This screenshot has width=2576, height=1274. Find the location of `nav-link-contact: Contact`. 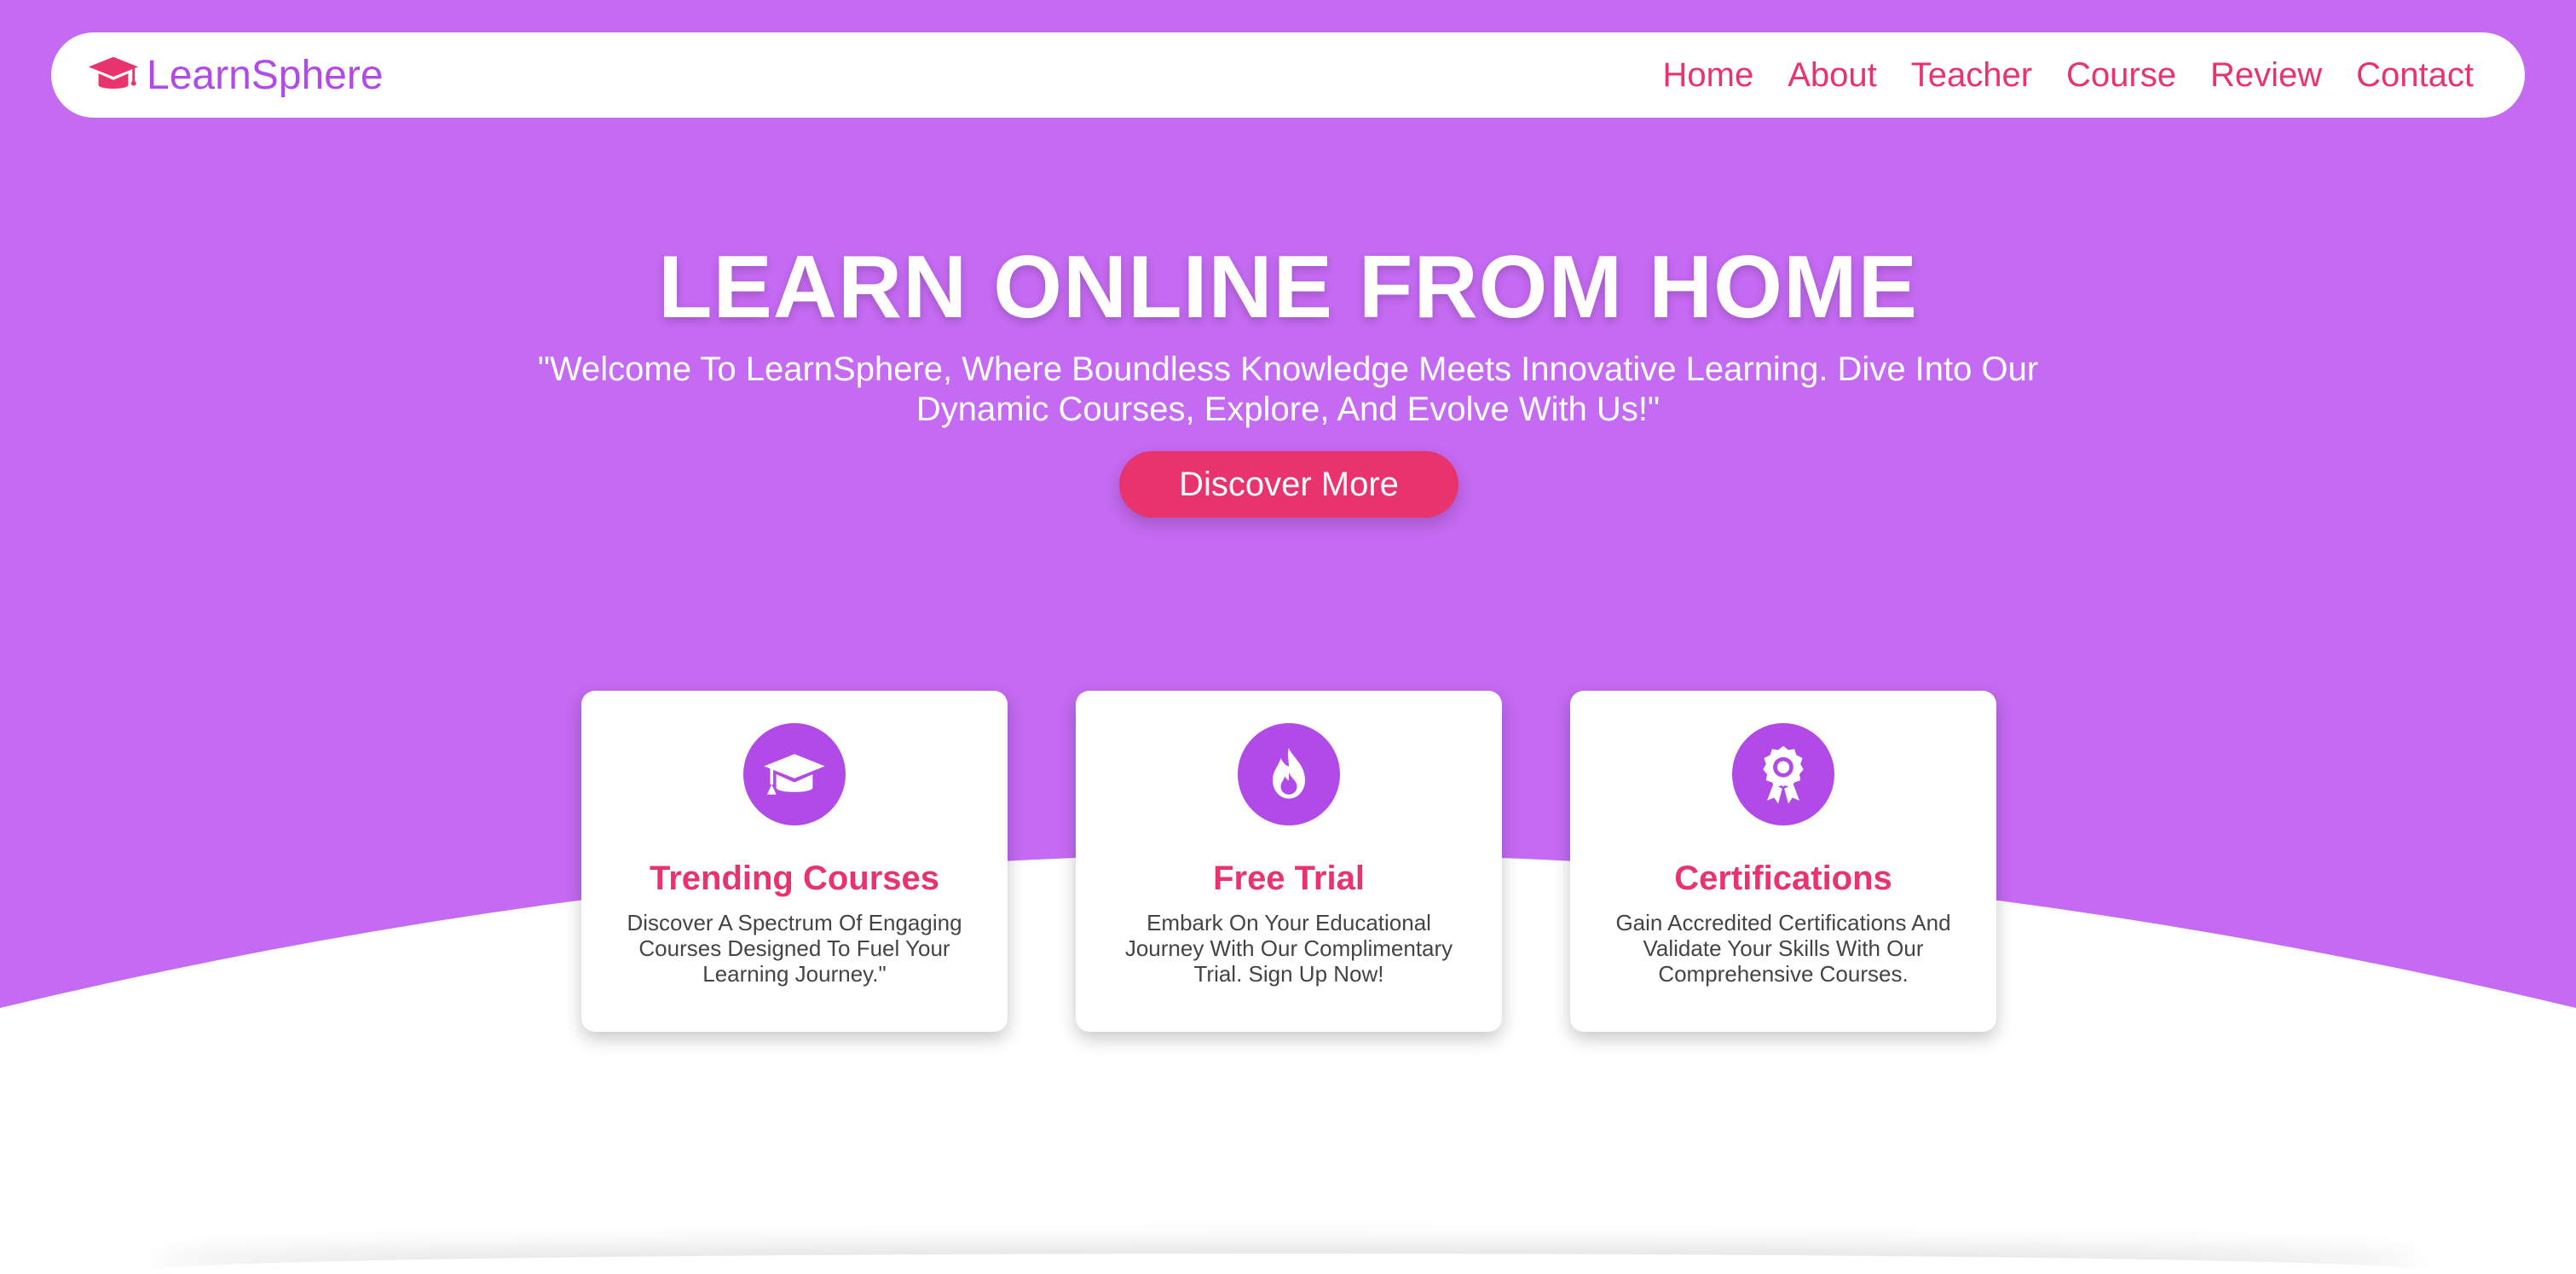

nav-link-contact: Contact is located at coordinates (2415, 75).